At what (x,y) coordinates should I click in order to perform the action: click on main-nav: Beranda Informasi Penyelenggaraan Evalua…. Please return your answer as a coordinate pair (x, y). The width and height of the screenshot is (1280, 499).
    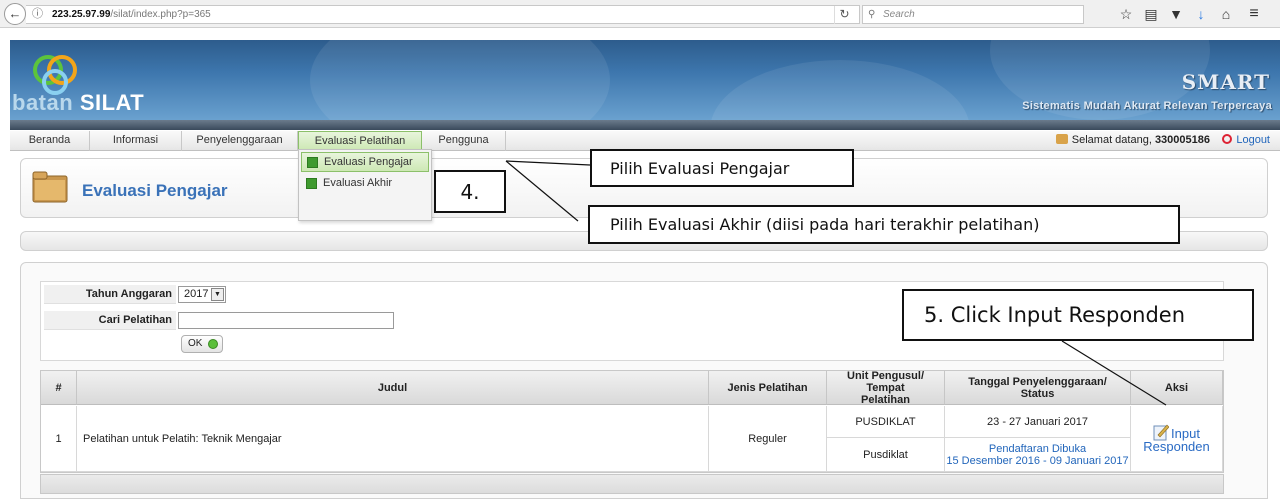
    Looking at the image, I should click on (645, 141).